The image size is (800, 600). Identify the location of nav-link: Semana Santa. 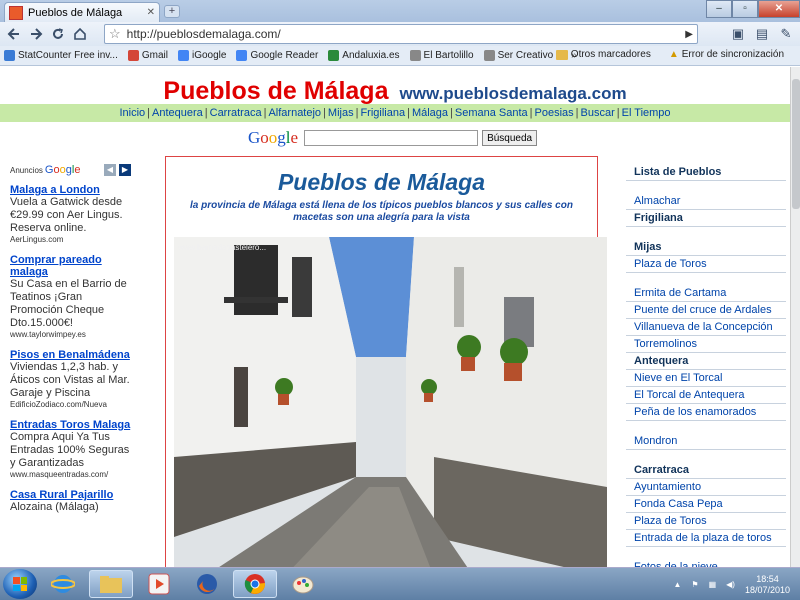
(491, 113).